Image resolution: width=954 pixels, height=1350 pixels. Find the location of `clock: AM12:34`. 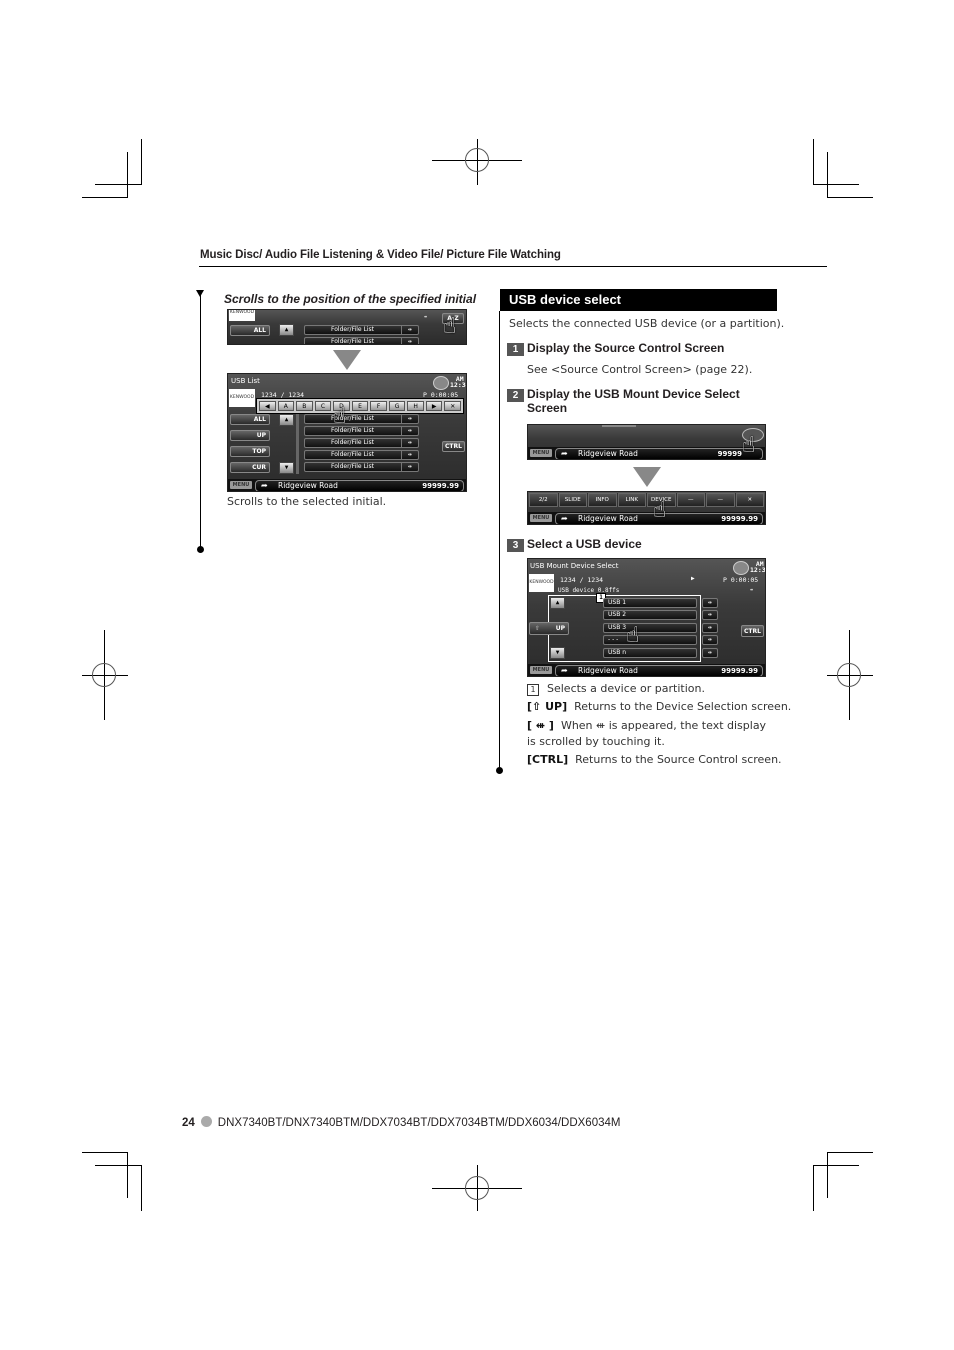

clock: AM12:34 is located at coordinates (758, 567).